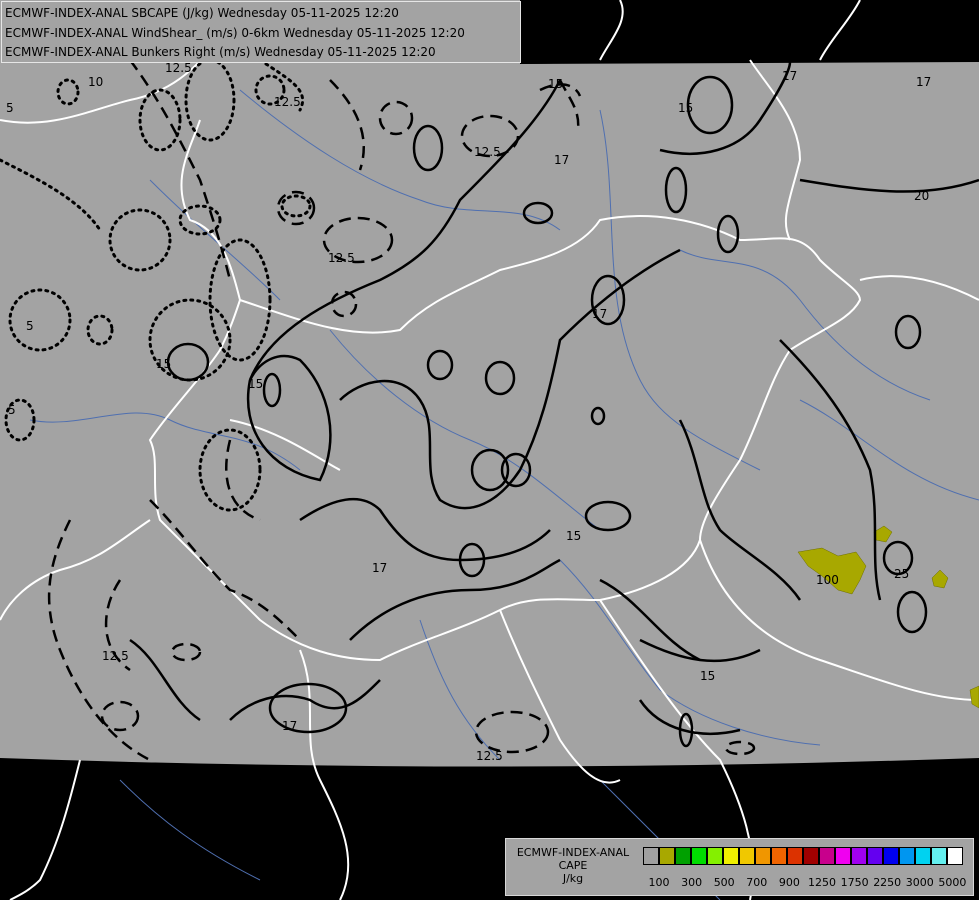  What do you see at coordinates (827, 580) in the screenshot?
I see `label-cape-100: 100` at bounding box center [827, 580].